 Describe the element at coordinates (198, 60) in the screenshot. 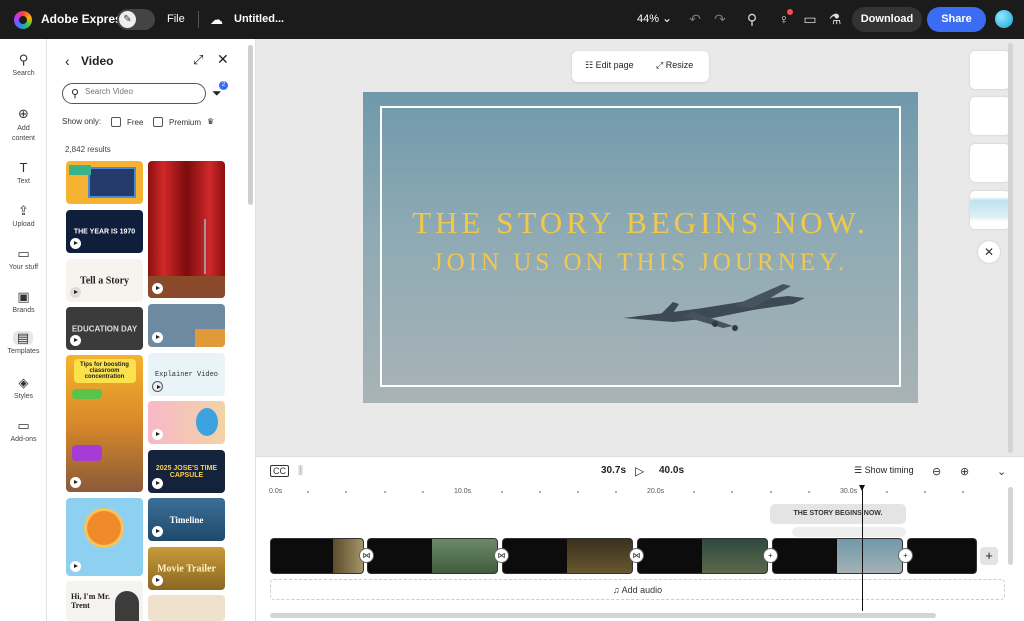

I see `expand-icon: ⤢` at that location.